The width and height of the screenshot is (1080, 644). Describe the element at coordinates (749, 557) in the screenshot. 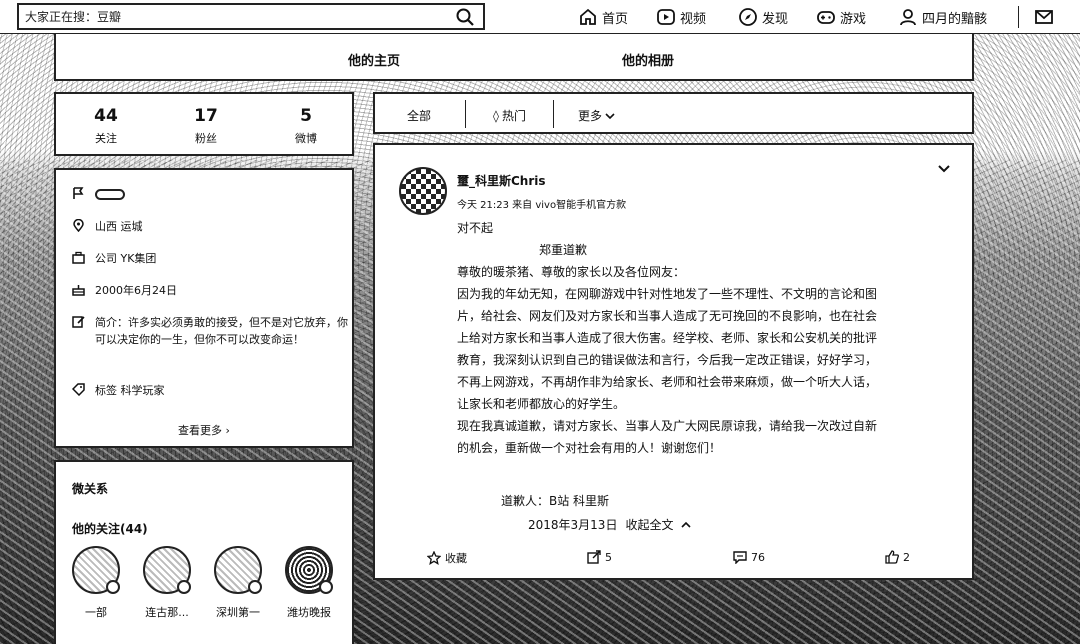

I see `comment-button: 76` at that location.